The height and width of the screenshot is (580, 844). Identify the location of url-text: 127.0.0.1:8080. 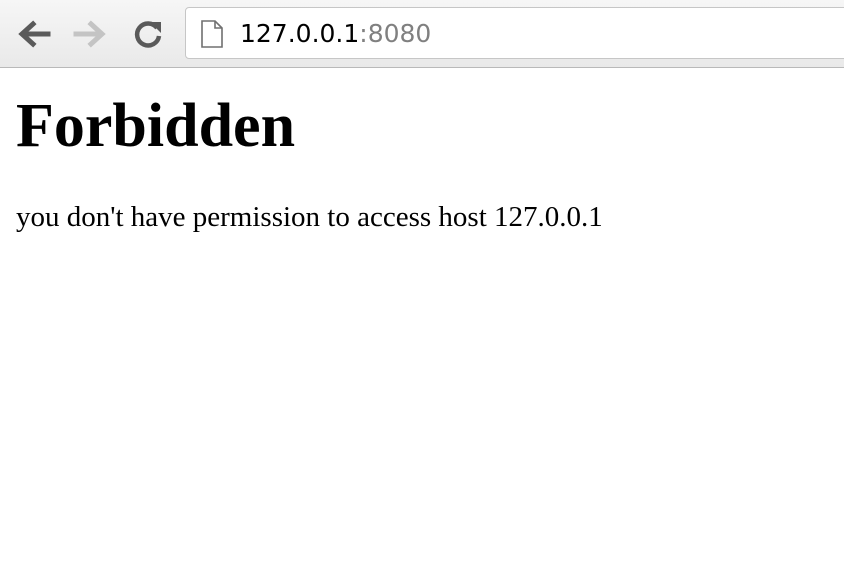
(335, 34).